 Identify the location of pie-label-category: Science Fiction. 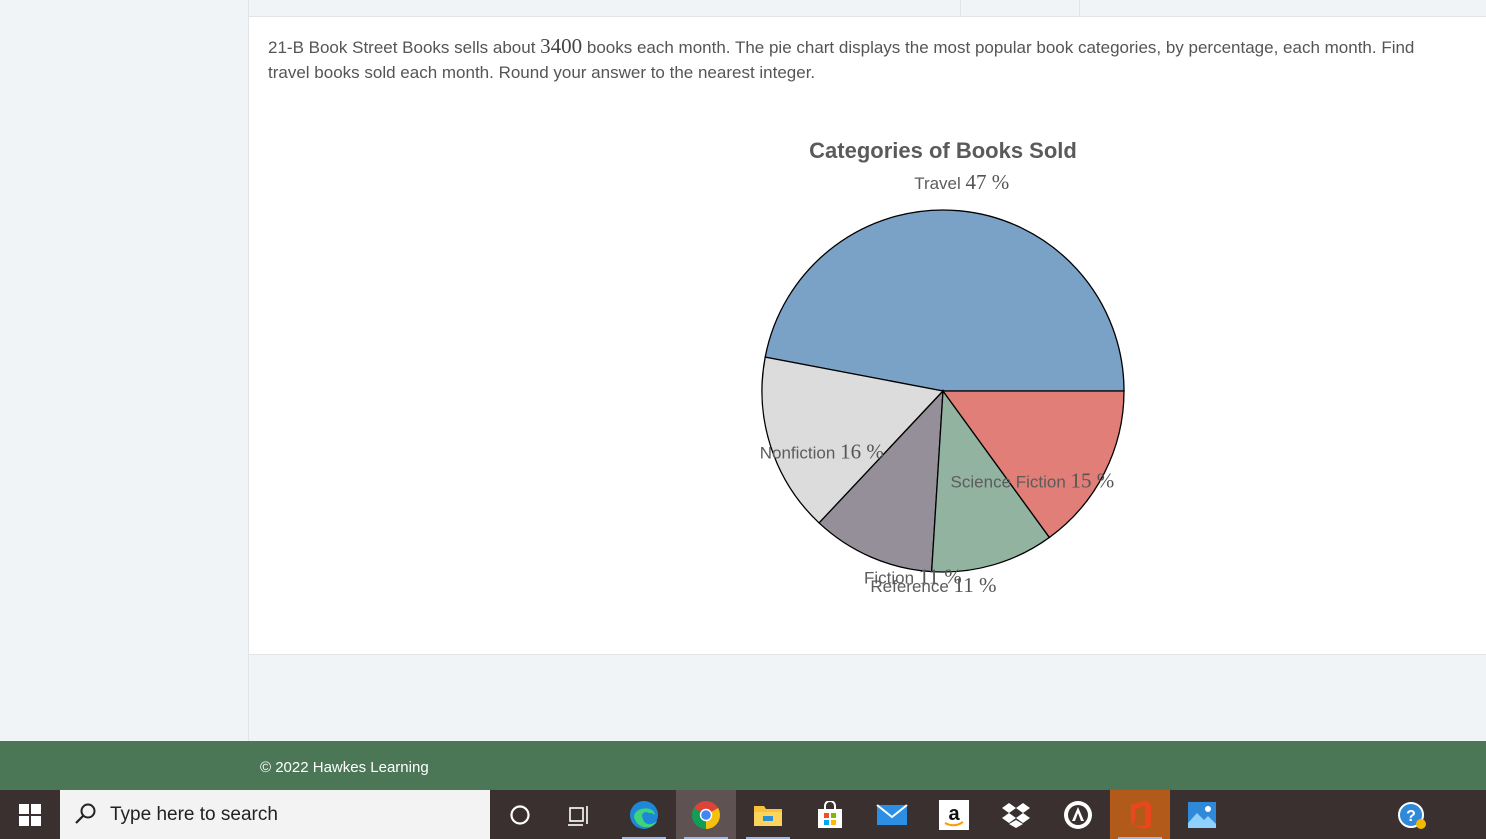
(1011, 481).